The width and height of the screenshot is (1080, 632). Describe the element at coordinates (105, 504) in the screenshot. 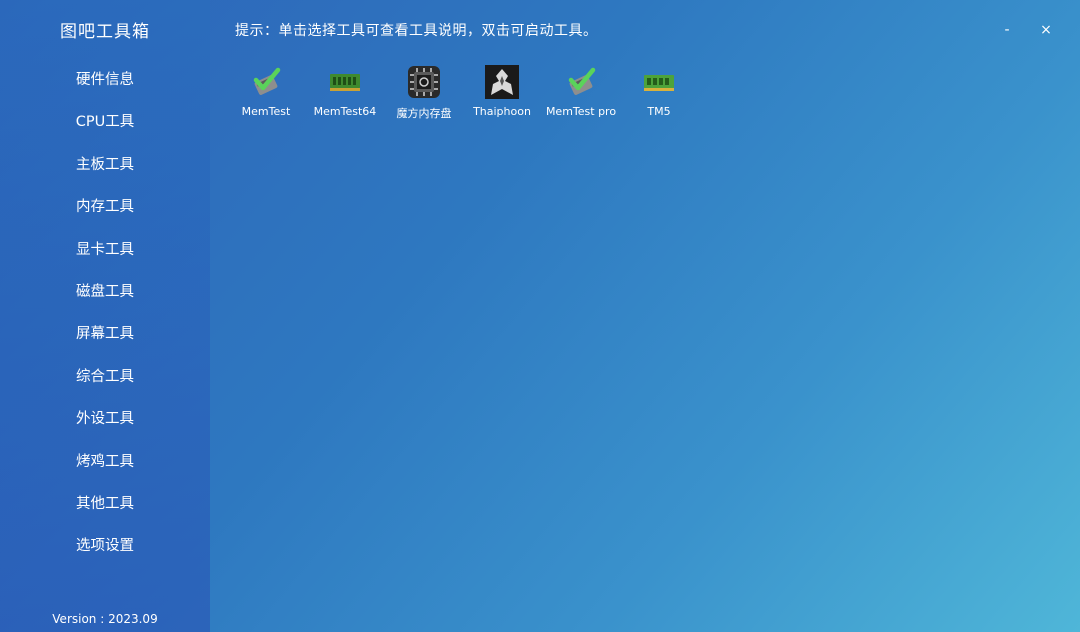

I see `sidebar-item-other-tools: 其他工具` at that location.